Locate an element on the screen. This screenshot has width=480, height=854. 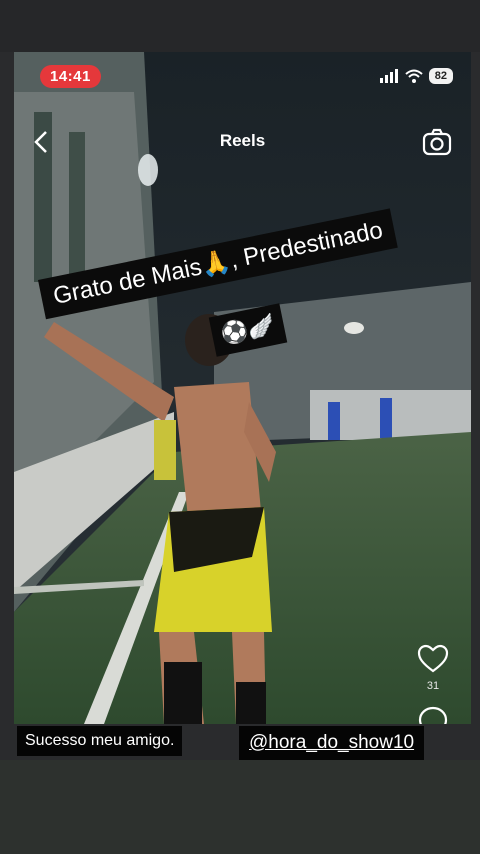
reel-actions: 31 2 is located at coordinates (433, 683).